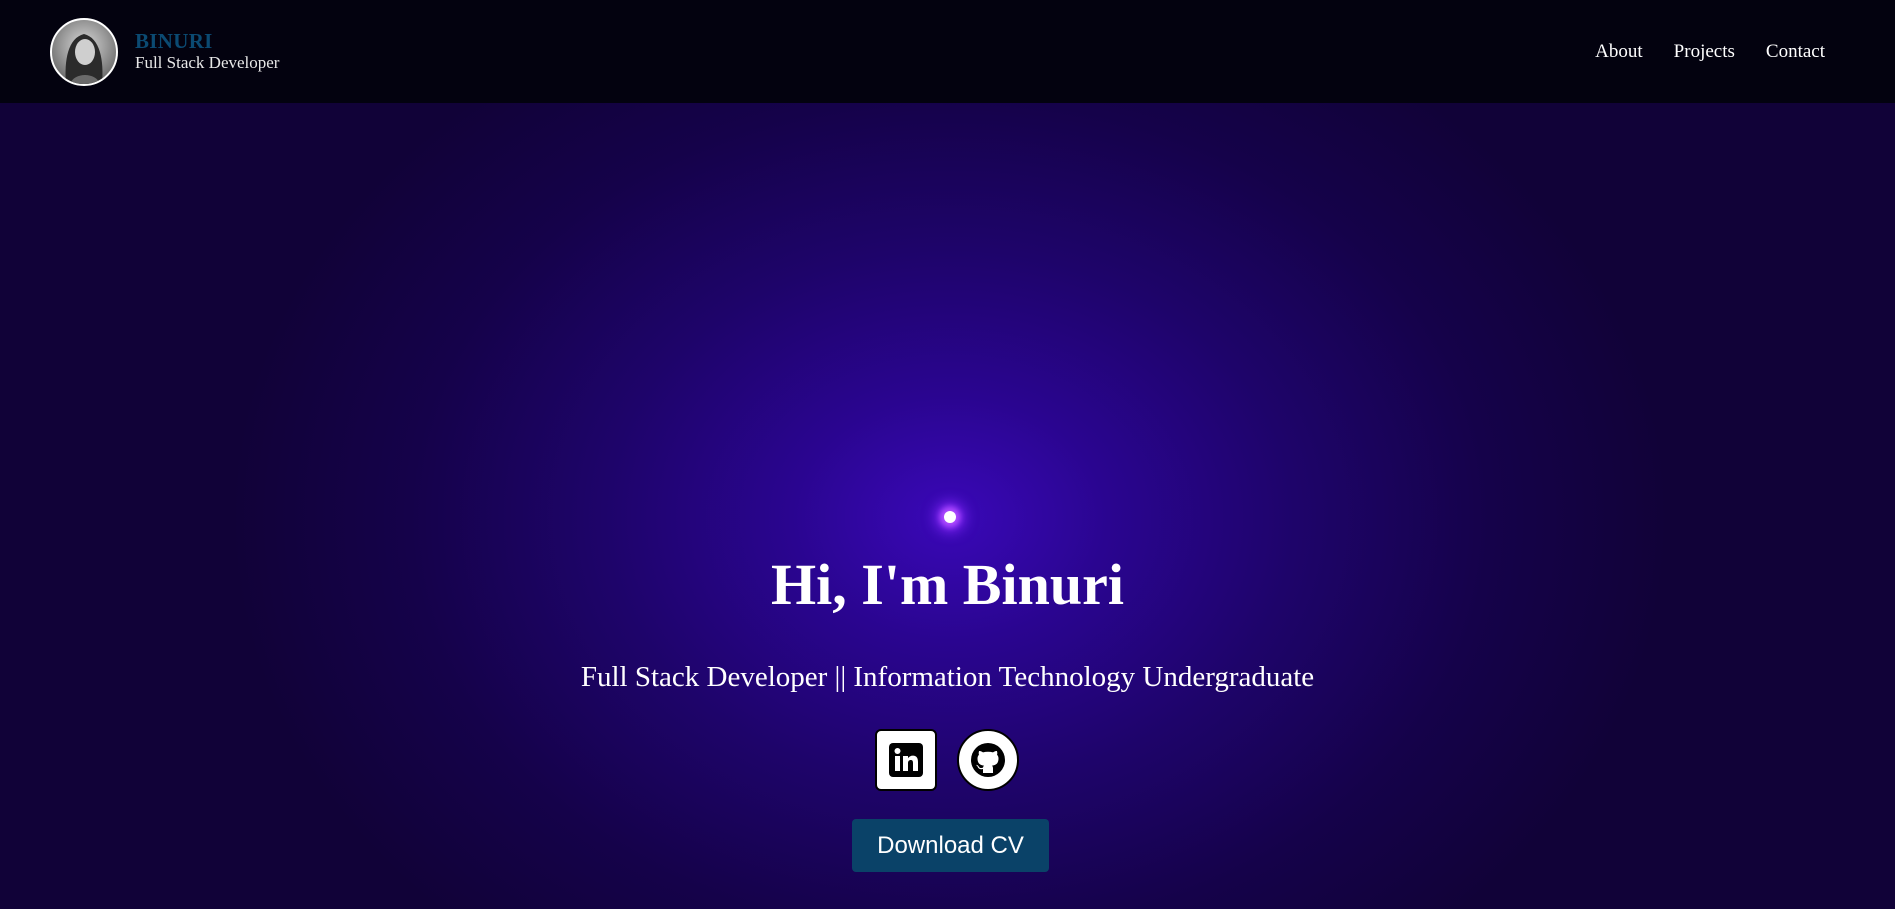 This screenshot has width=1895, height=909. Describe the element at coordinates (950, 845) in the screenshot. I see `download-cv-button: Download CV` at that location.